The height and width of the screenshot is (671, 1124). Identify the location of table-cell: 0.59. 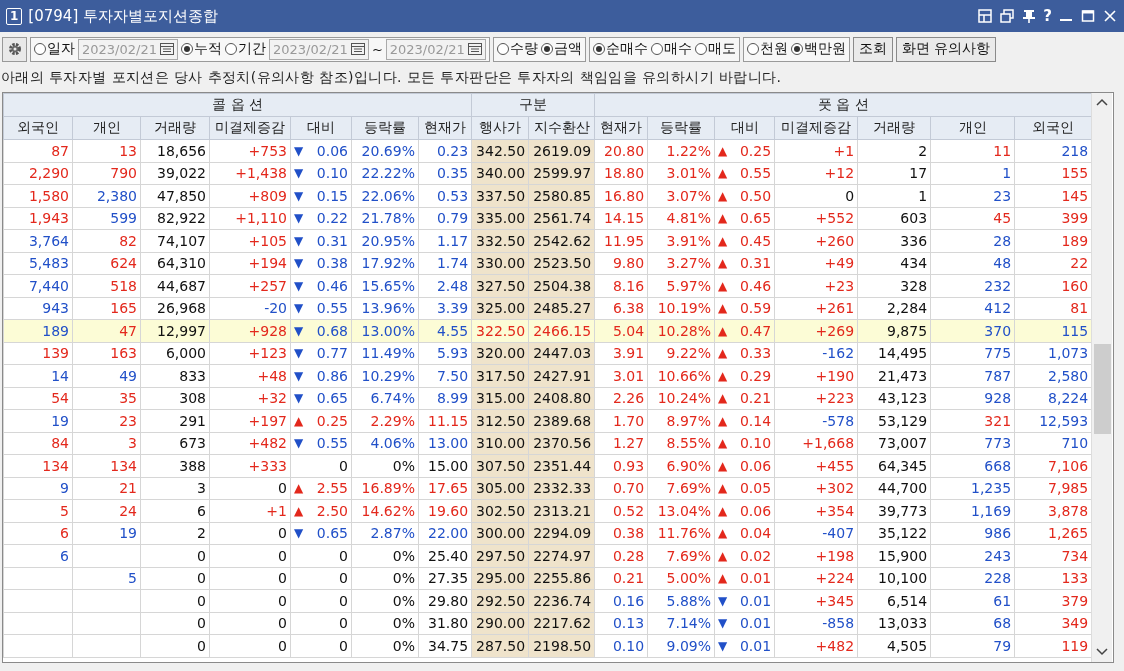
(755, 308).